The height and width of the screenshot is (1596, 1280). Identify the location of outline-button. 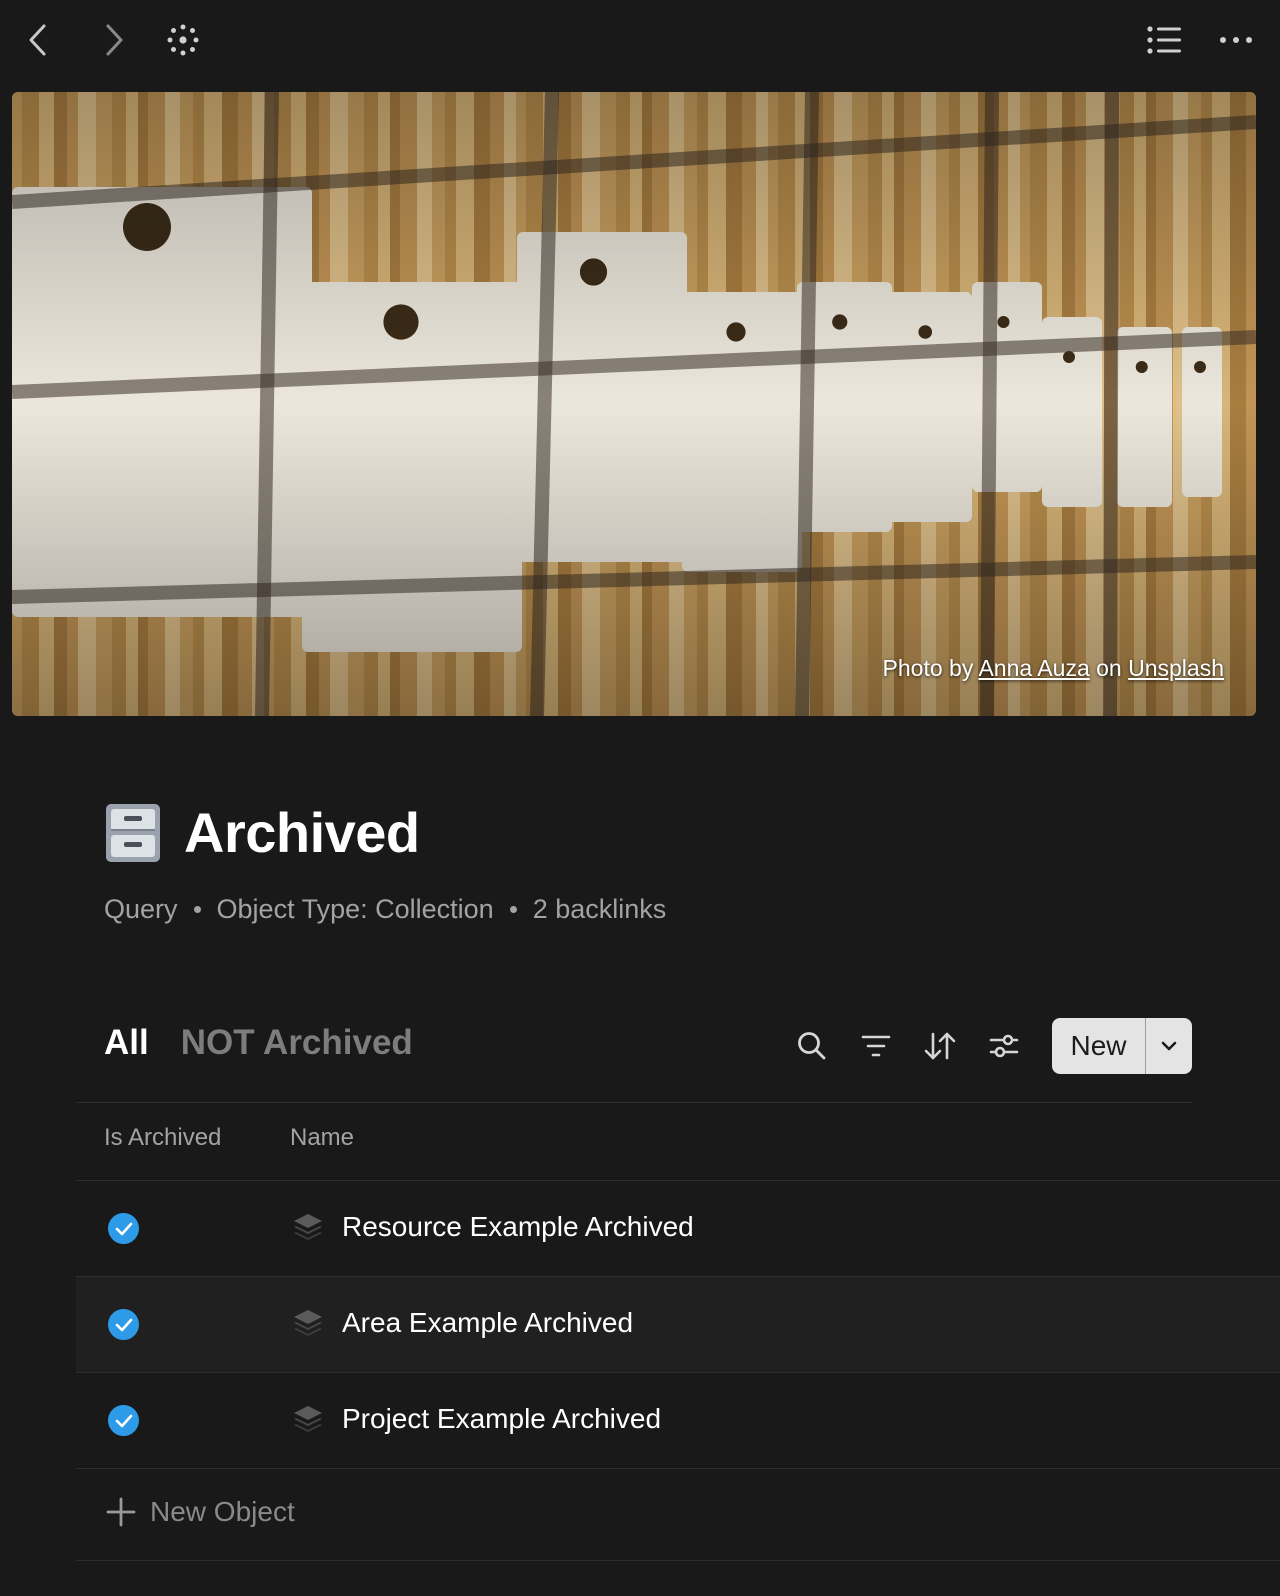
(1164, 40).